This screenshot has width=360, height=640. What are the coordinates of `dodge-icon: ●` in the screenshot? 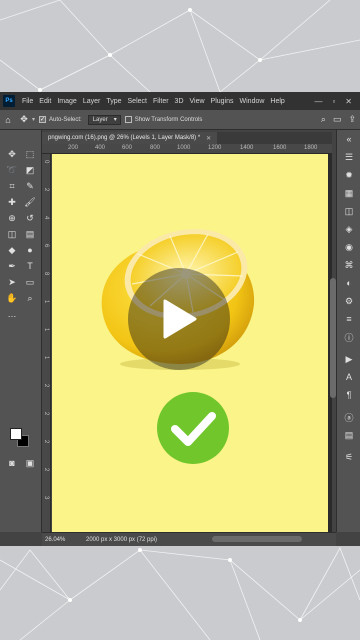 It's located at (30, 250).